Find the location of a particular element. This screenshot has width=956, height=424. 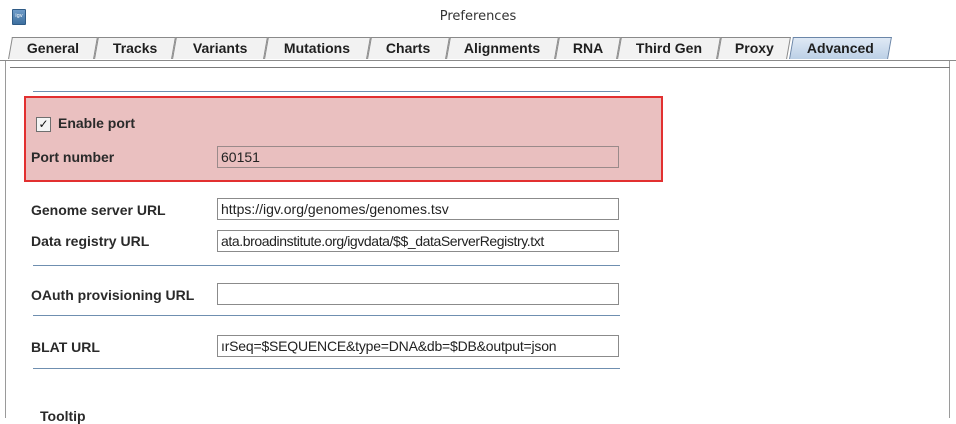

port-number-field: 60151 is located at coordinates (418, 157).